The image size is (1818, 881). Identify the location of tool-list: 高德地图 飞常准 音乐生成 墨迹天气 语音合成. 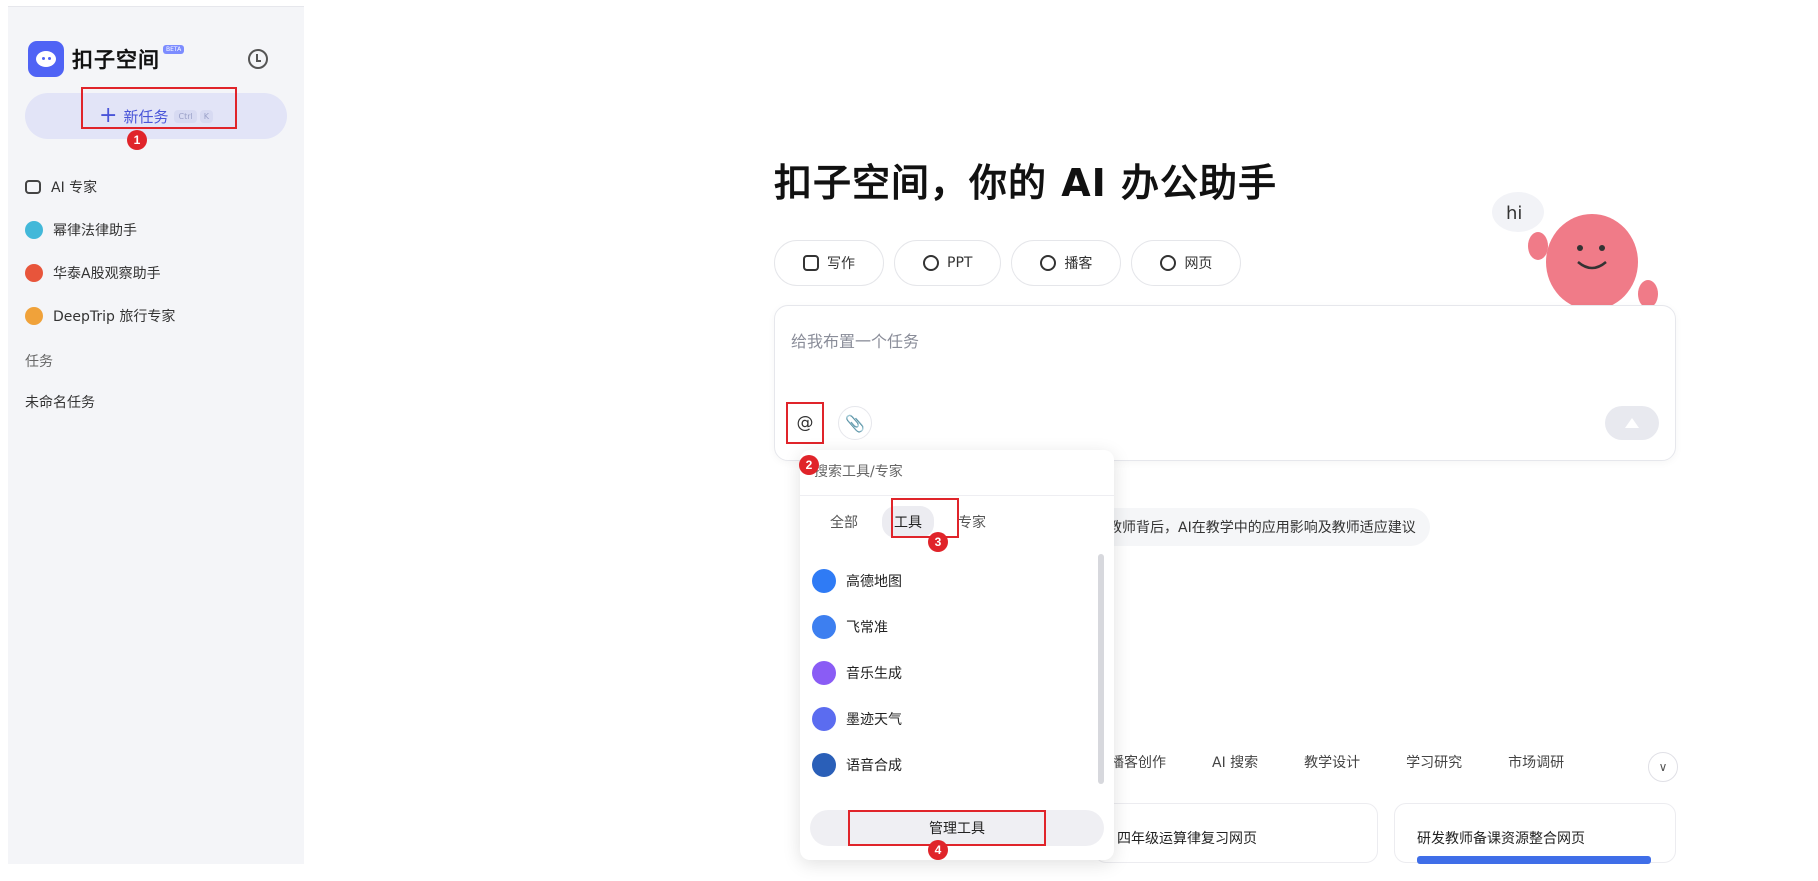
(952, 673).